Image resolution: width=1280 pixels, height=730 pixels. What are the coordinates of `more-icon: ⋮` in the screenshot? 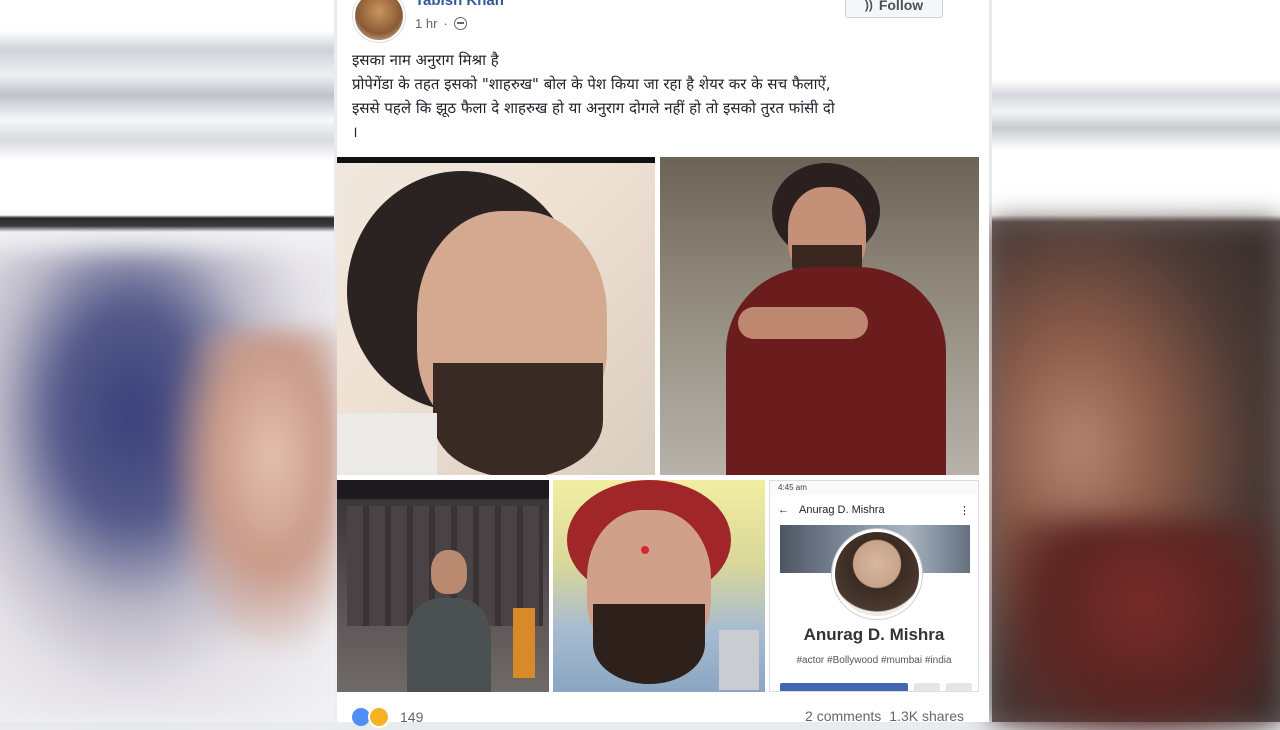 It's located at (964, 510).